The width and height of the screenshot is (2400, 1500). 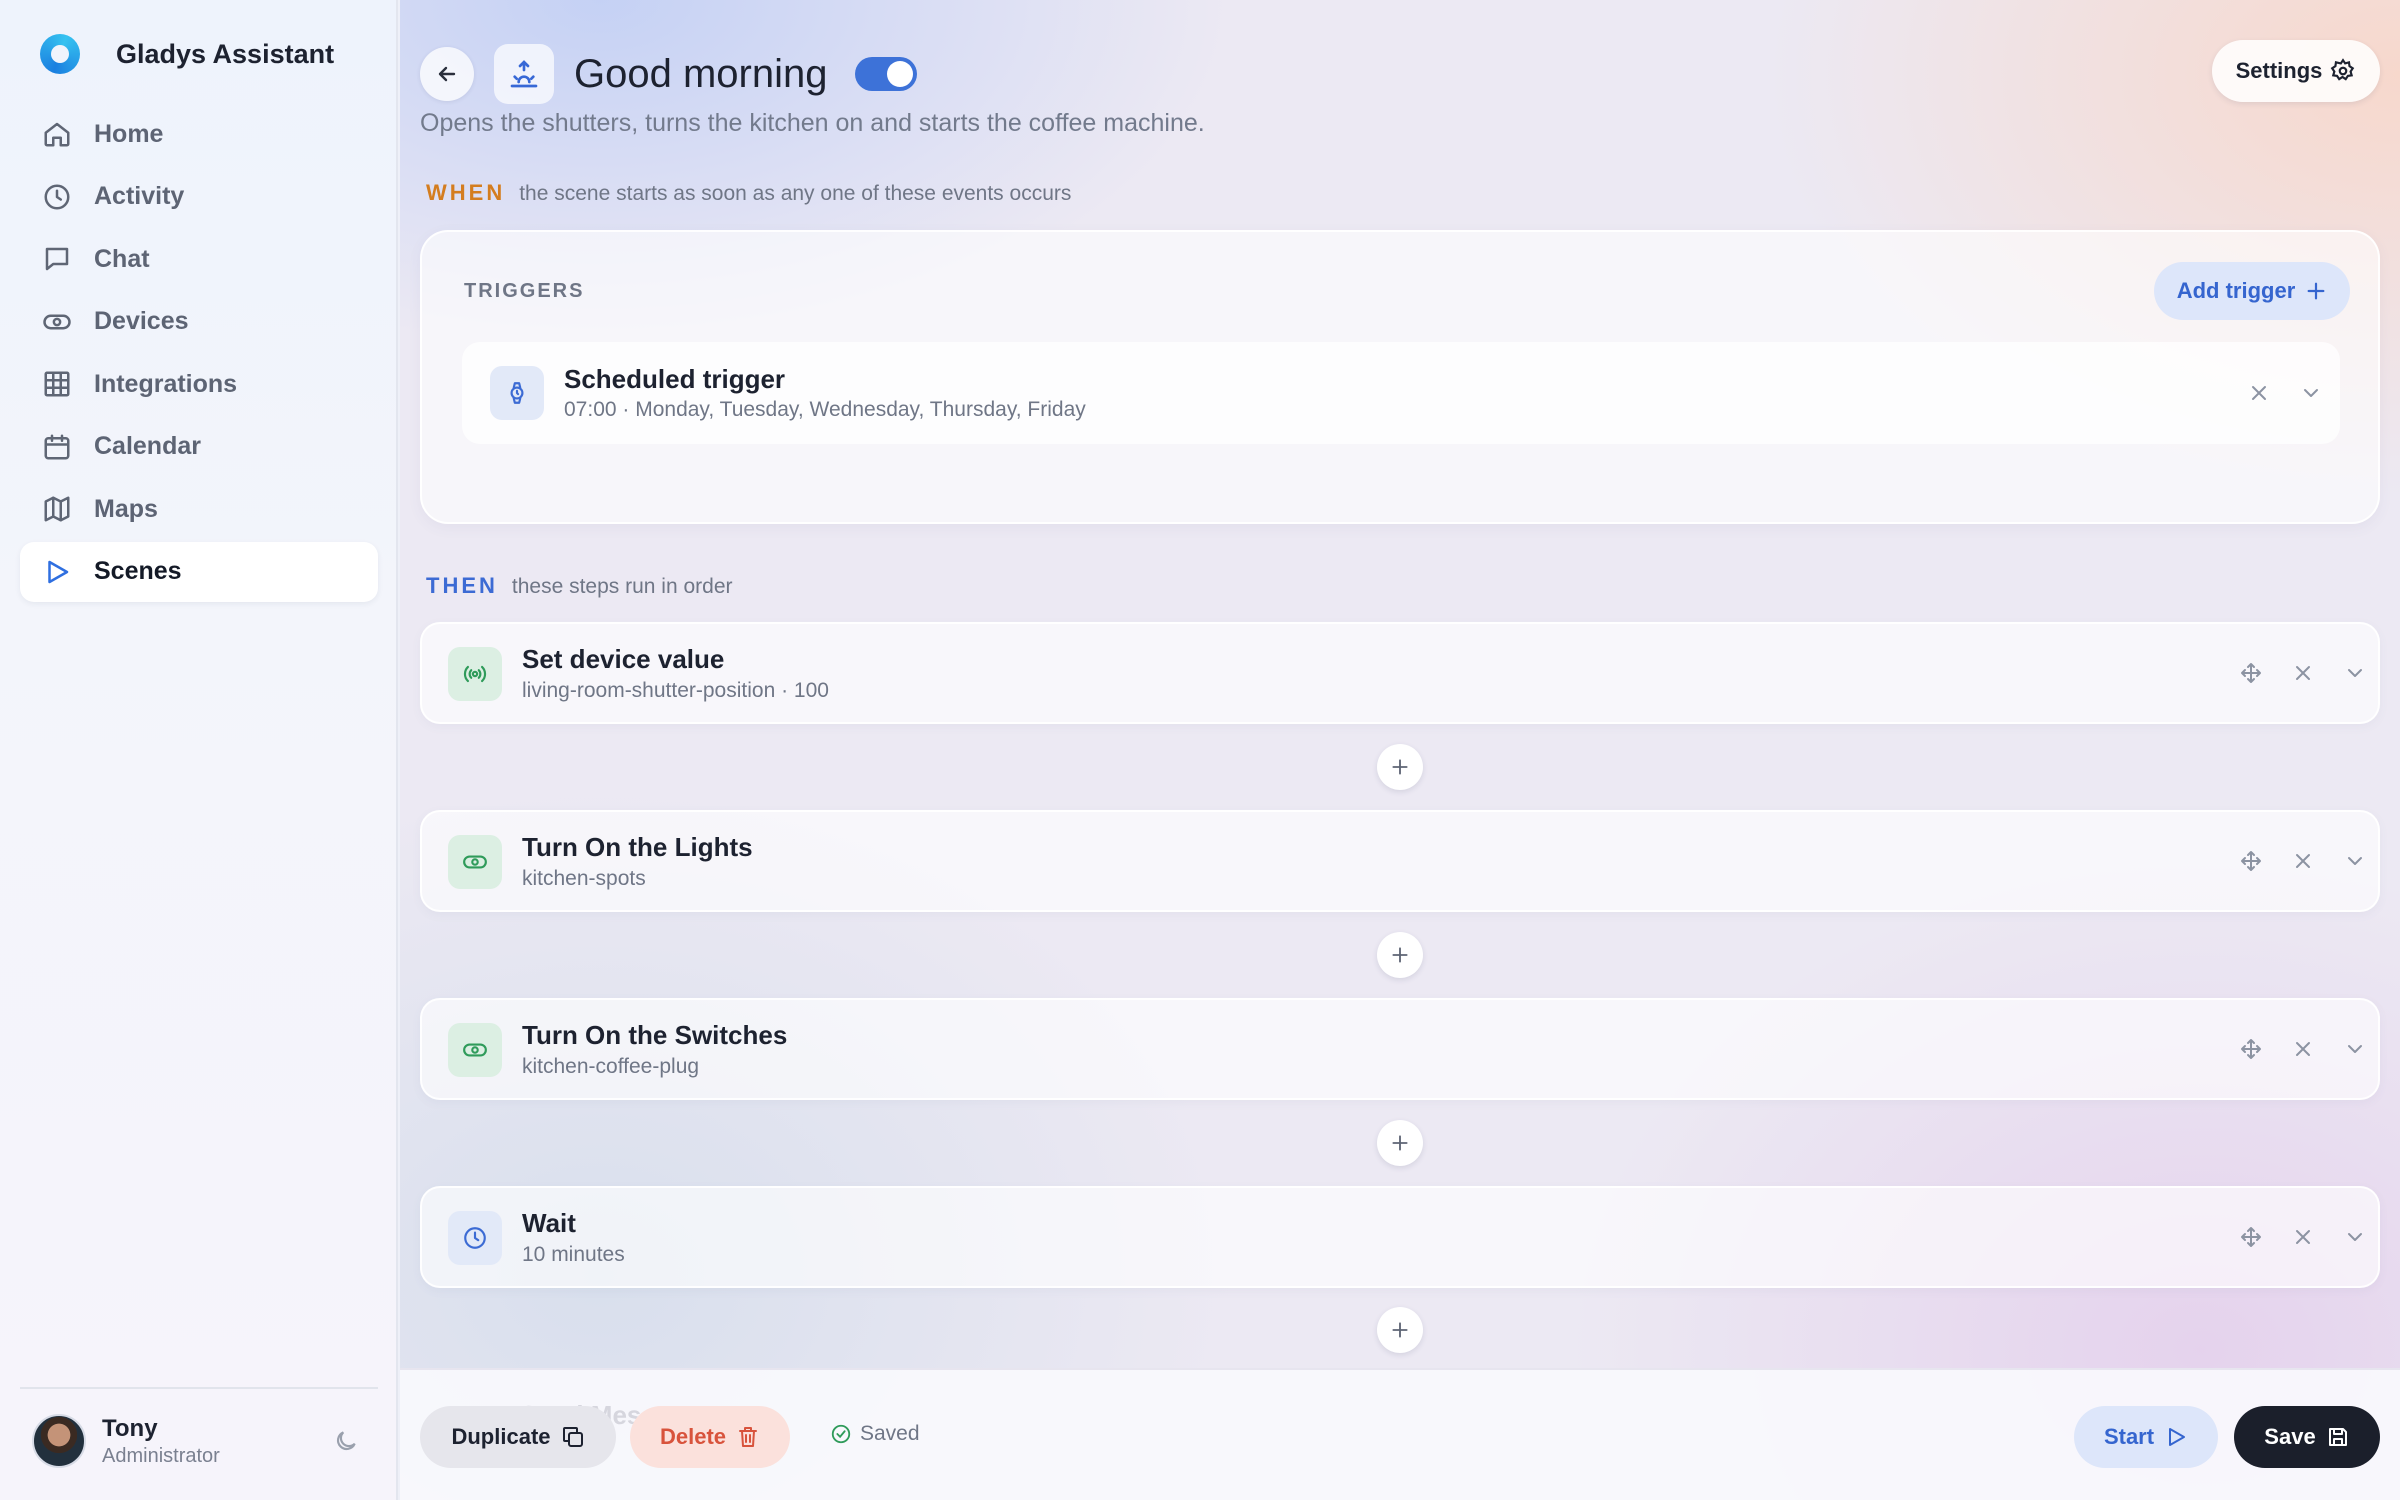 I want to click on delete-button: Delete, so click(x=710, y=1437).